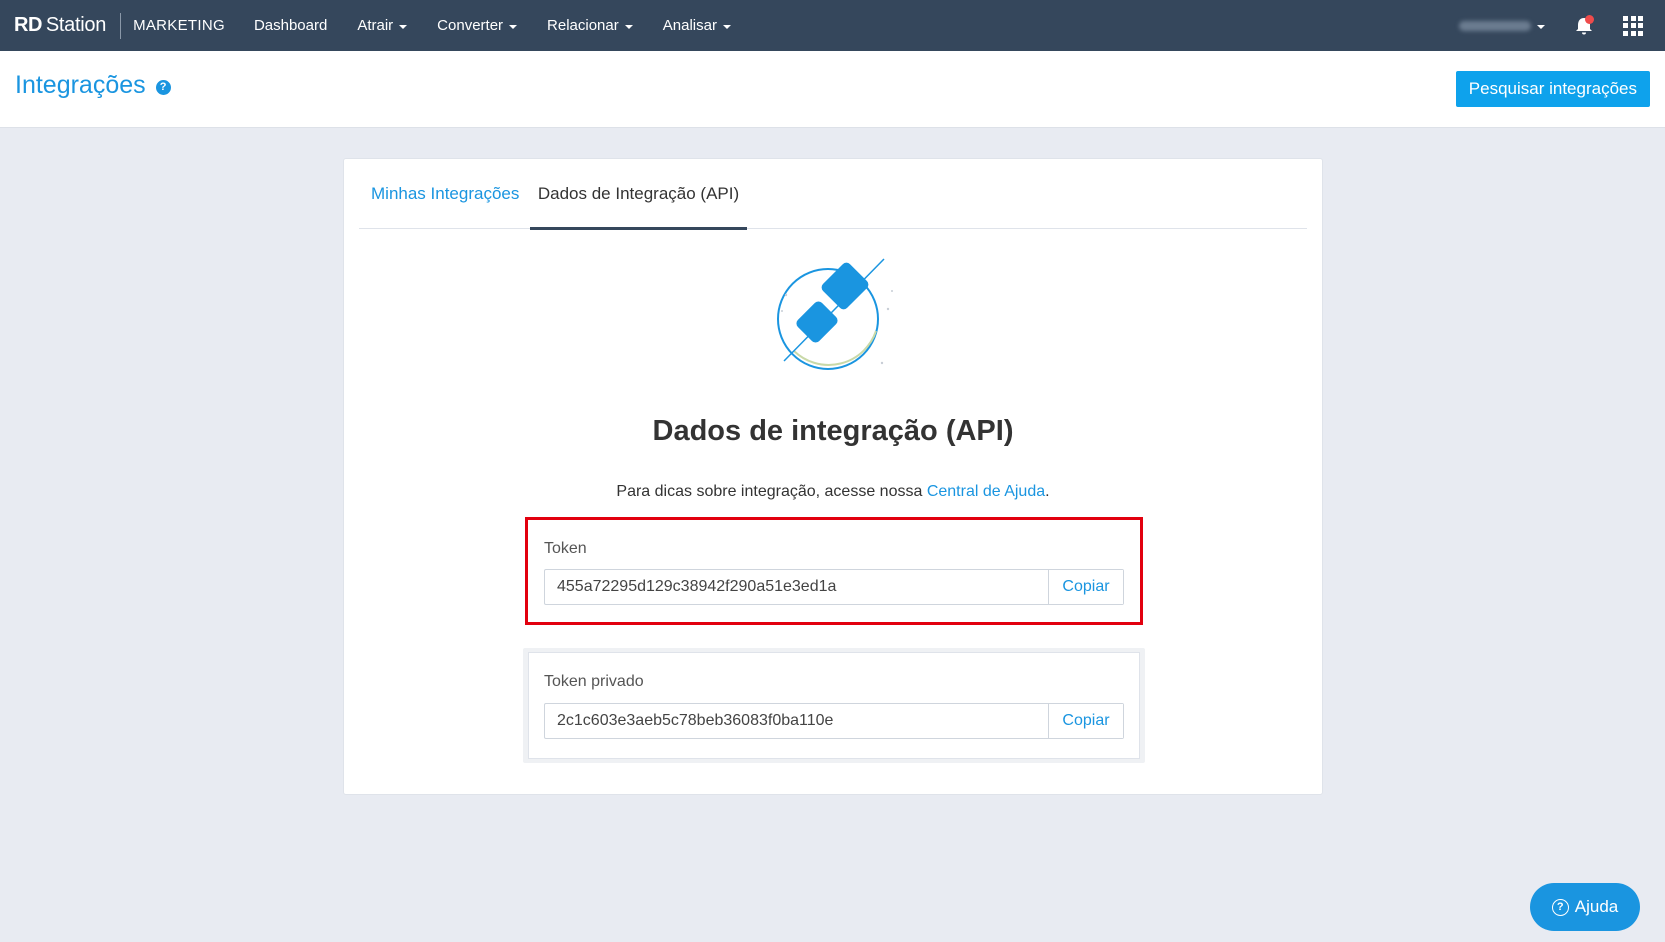  Describe the element at coordinates (583, 25) in the screenshot. I see `nav-item-label: Relacionar` at that location.